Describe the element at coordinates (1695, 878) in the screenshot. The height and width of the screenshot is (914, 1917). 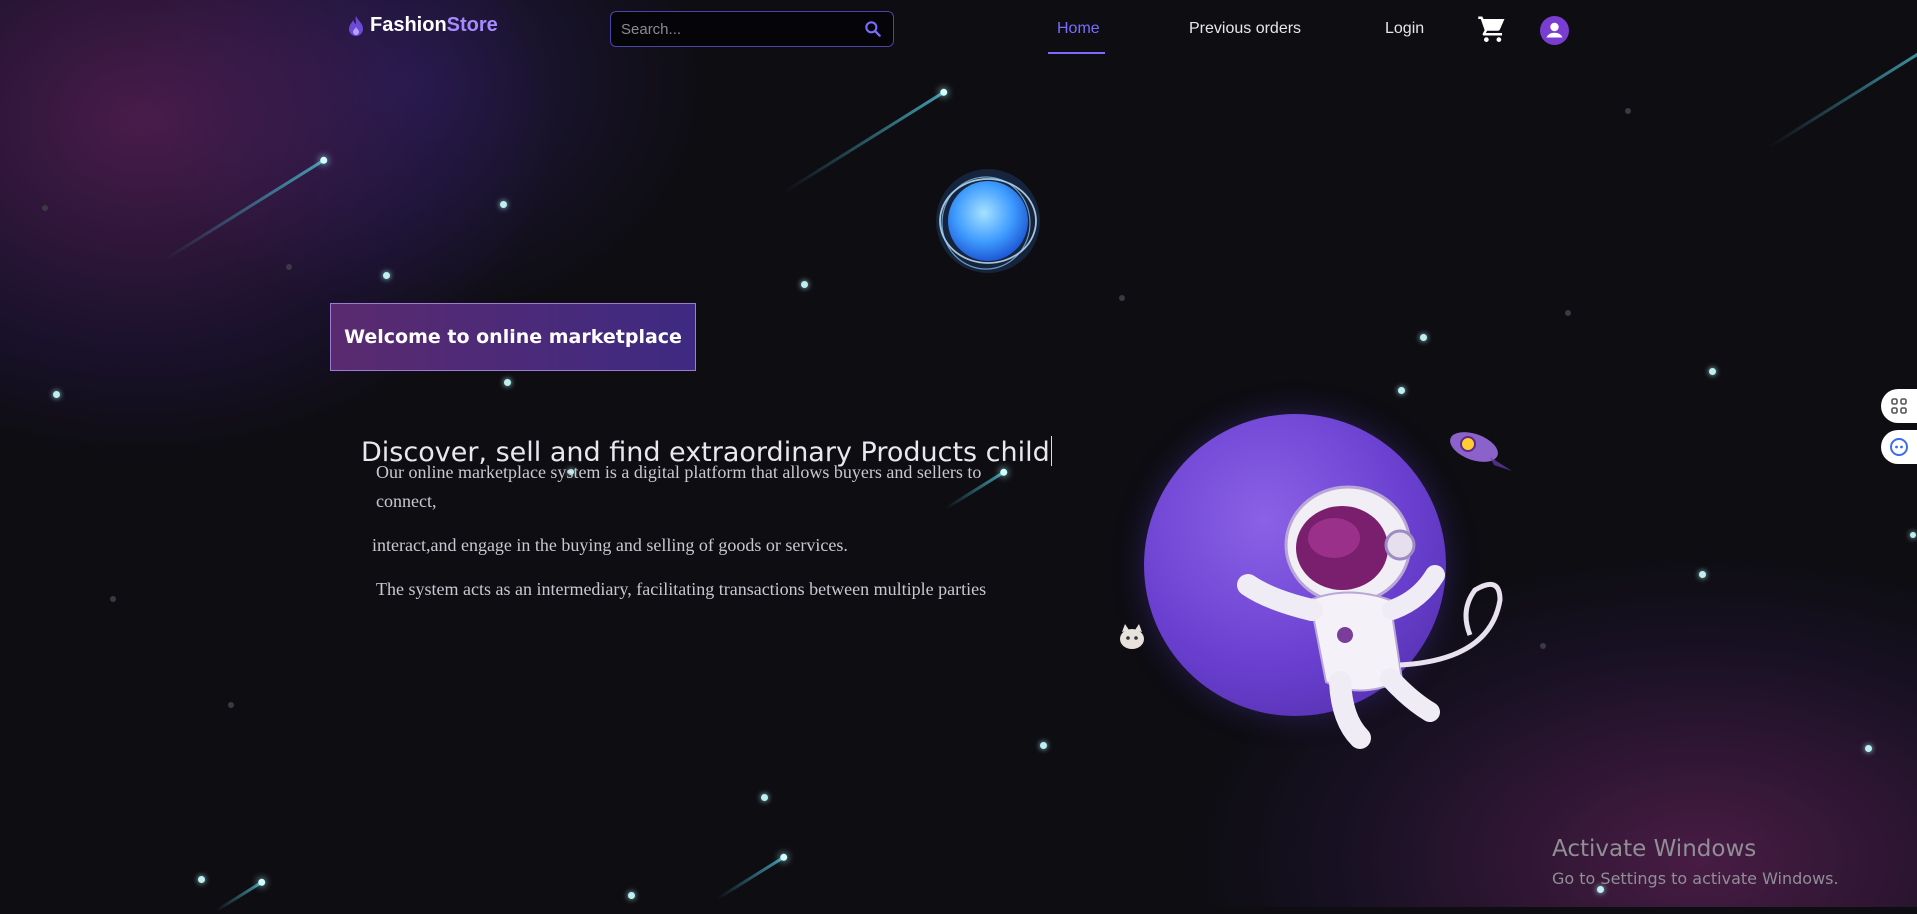
I see `activate-windows-subtitle: Go to Settings to activate Windows.` at that location.